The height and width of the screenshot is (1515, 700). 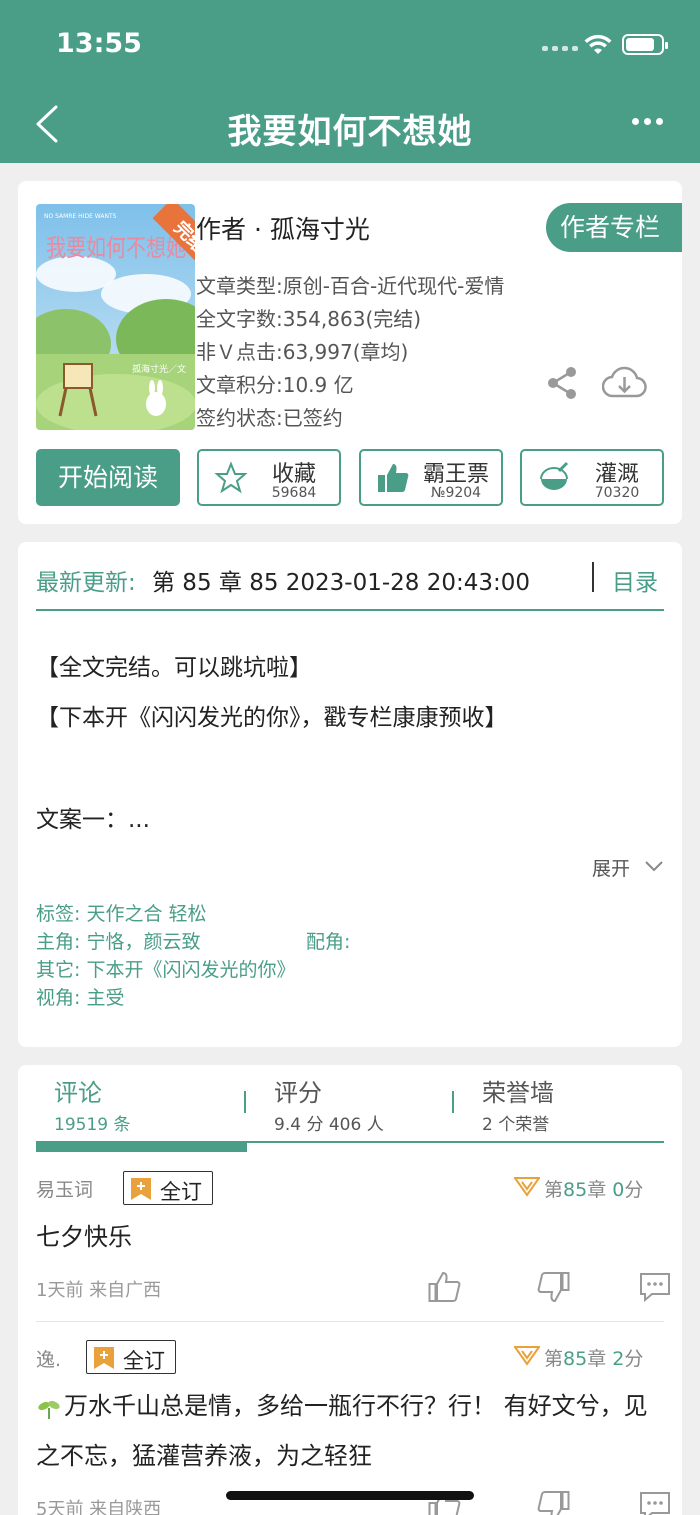 I want to click on tab-active-indicator, so click(x=141, y=1146).